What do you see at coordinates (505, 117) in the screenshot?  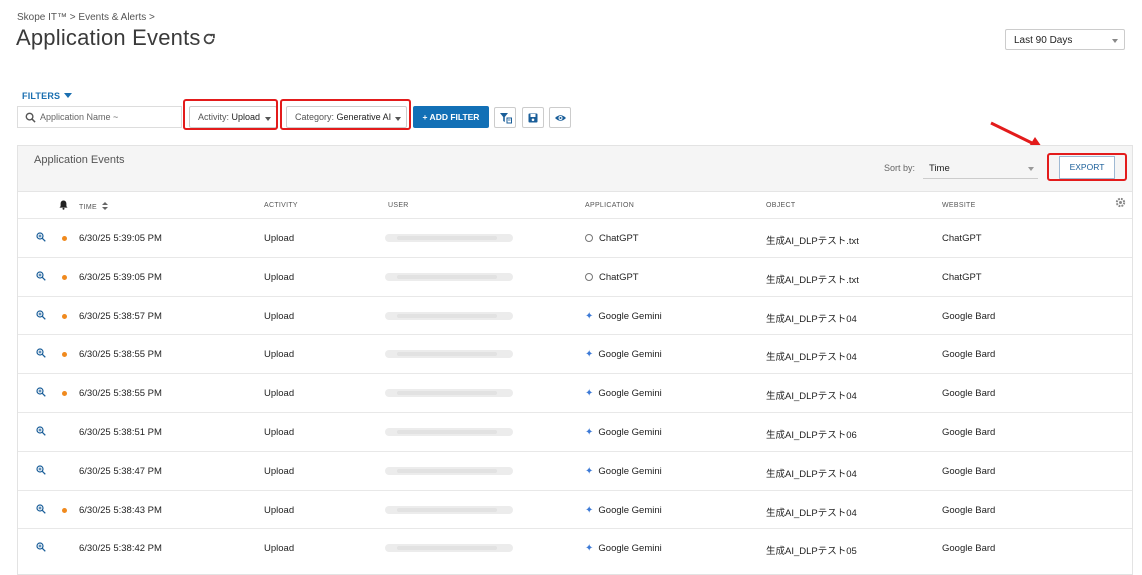 I see `filter-settings-button` at bounding box center [505, 117].